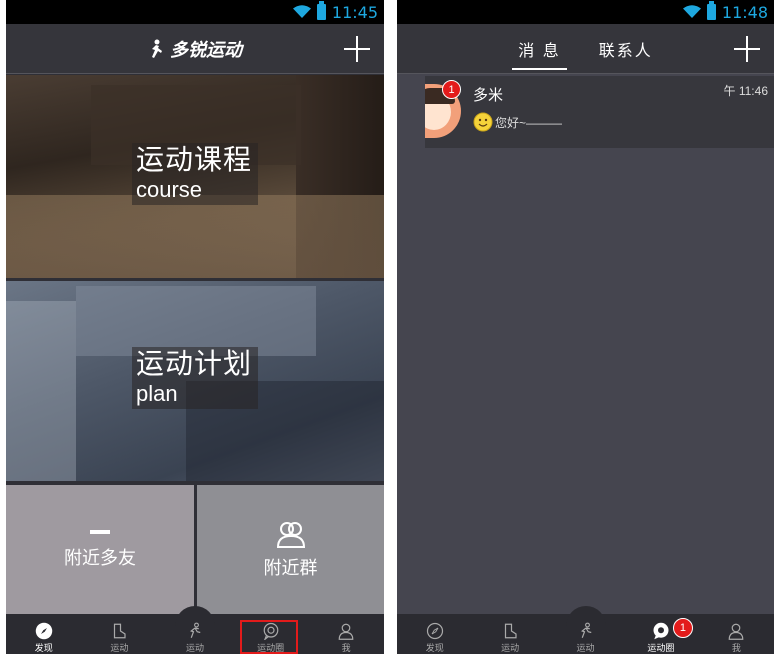 The width and height of the screenshot is (774, 654). Describe the element at coordinates (745, 91) in the screenshot. I see `message-time: 午 11:46` at that location.